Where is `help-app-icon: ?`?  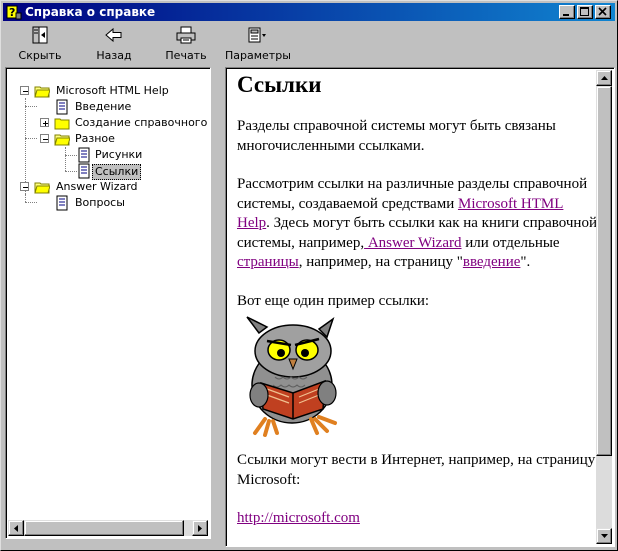 help-app-icon: ? is located at coordinates (14, 12).